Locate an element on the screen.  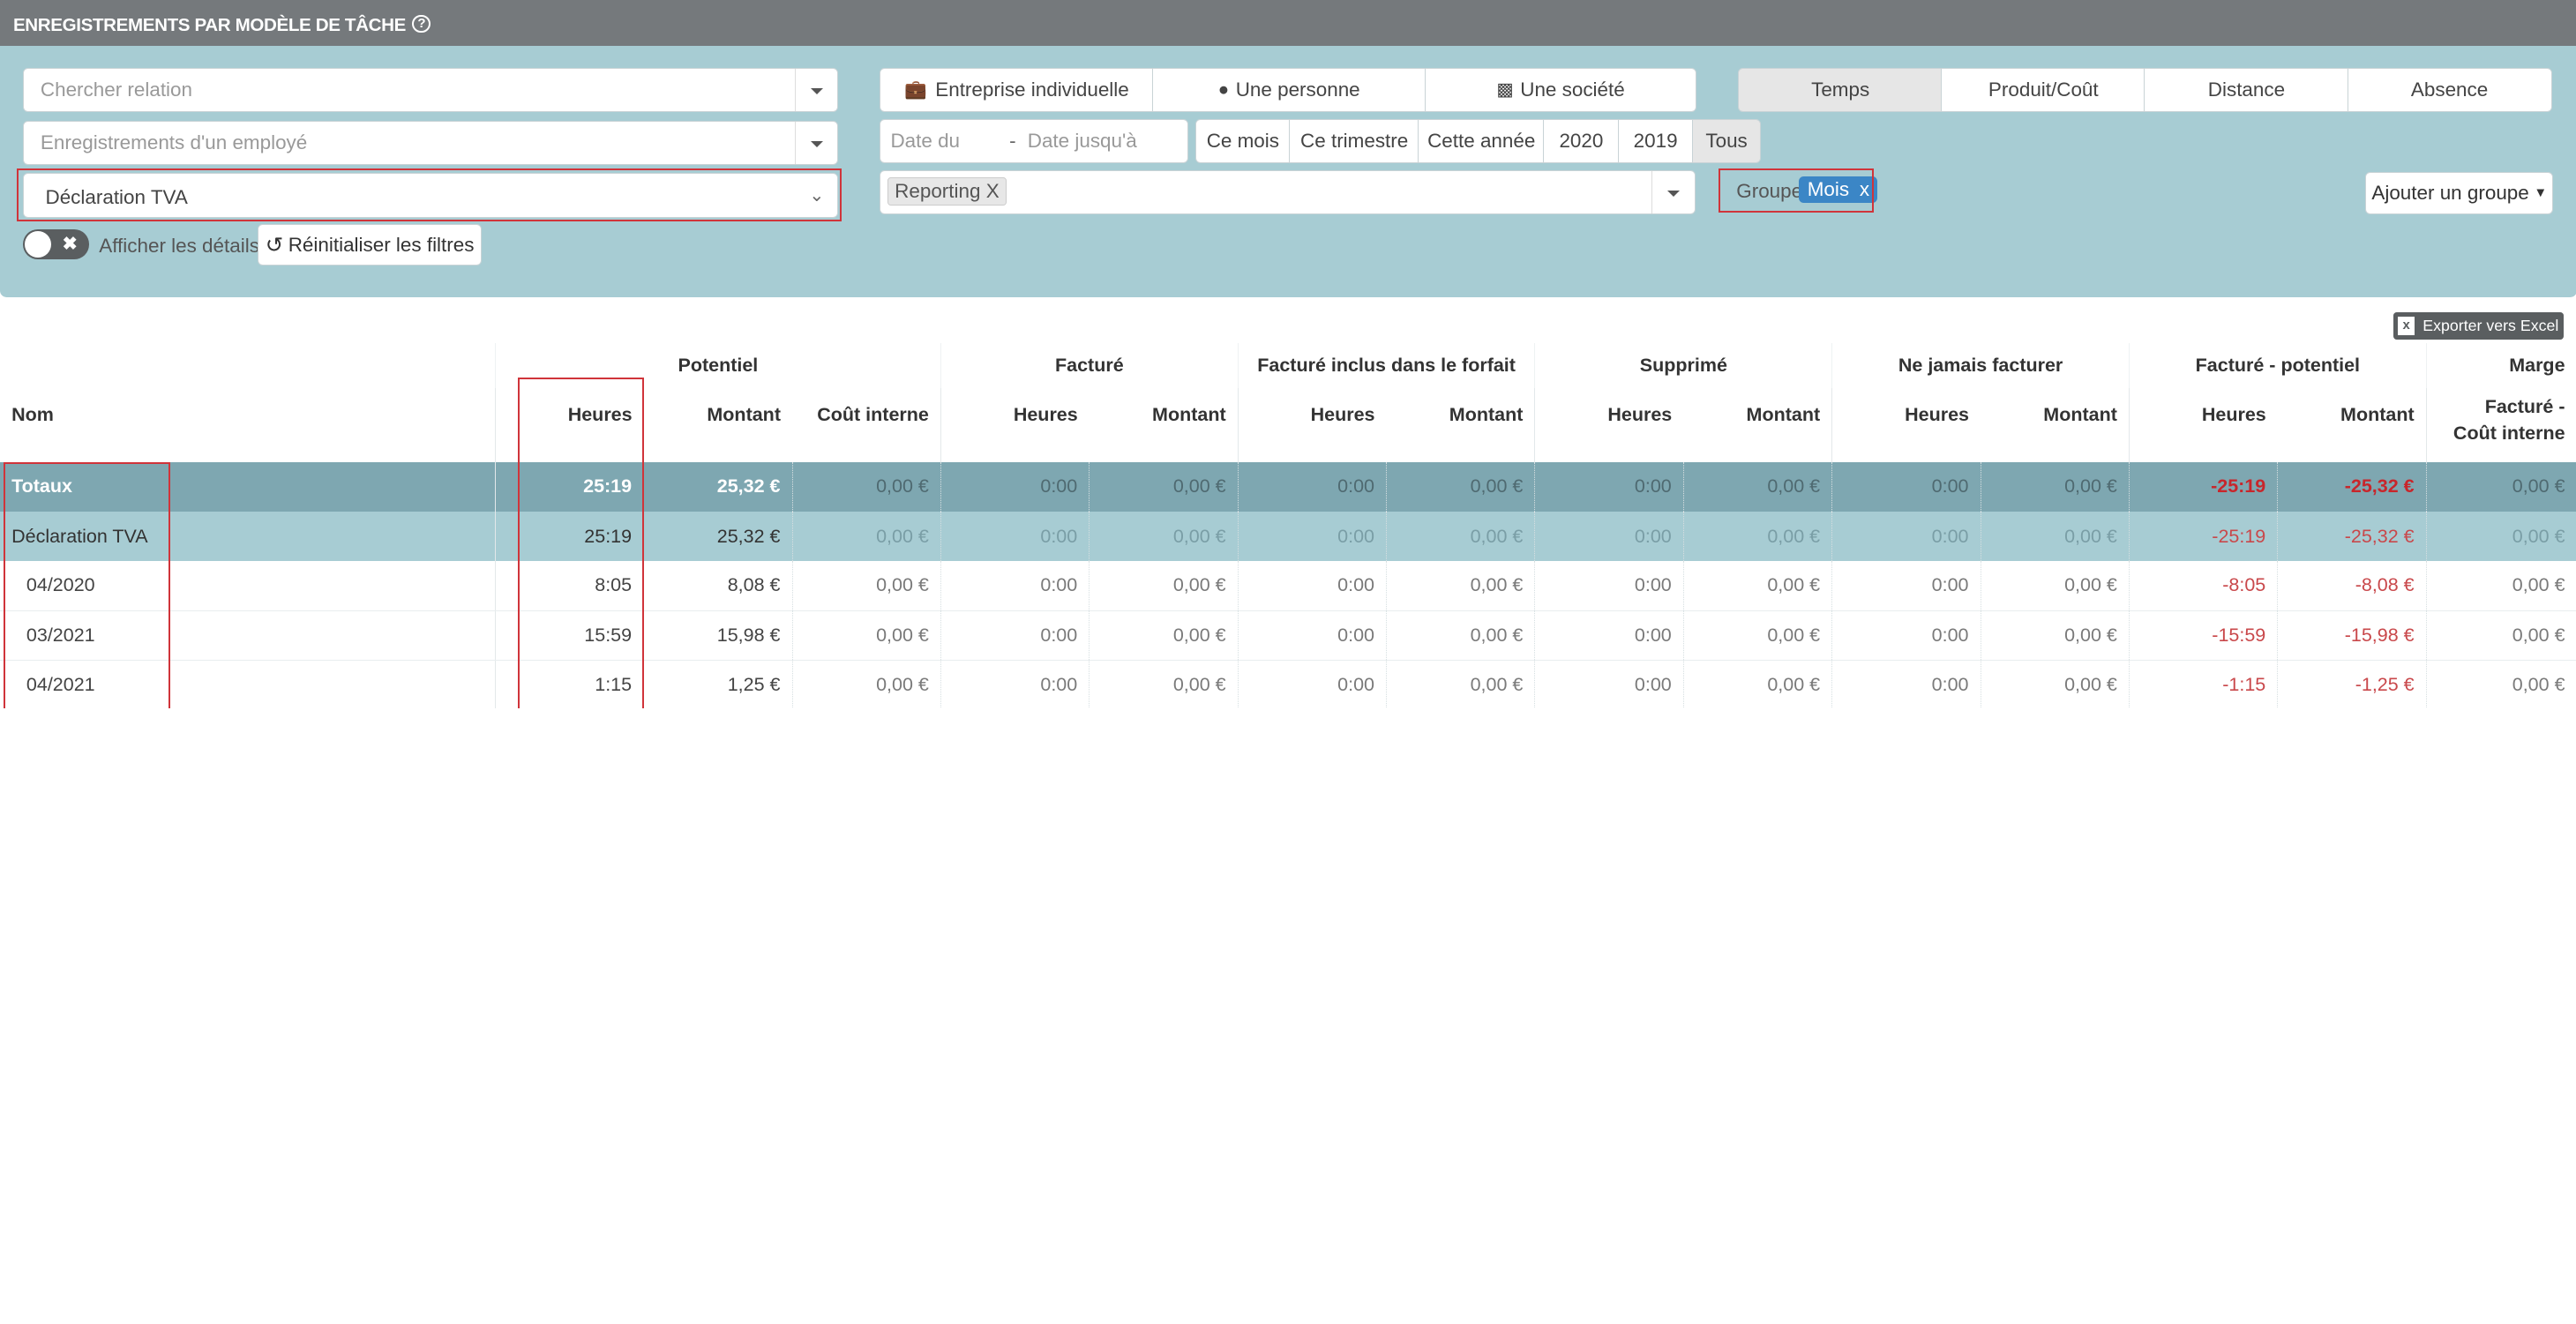
table-cell: 03/2021 is located at coordinates (248, 636).